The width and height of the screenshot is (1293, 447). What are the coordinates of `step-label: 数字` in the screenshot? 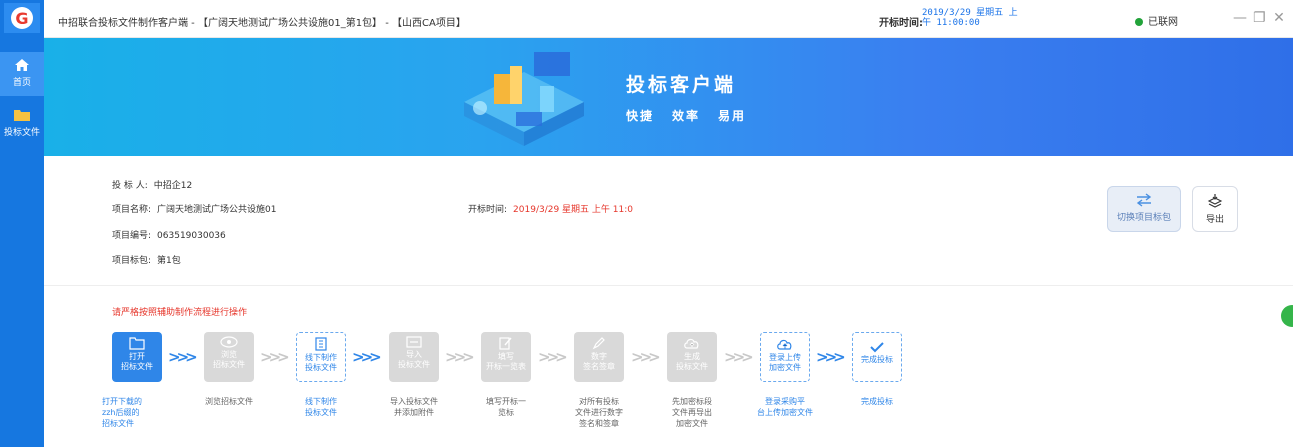 It's located at (599, 356).